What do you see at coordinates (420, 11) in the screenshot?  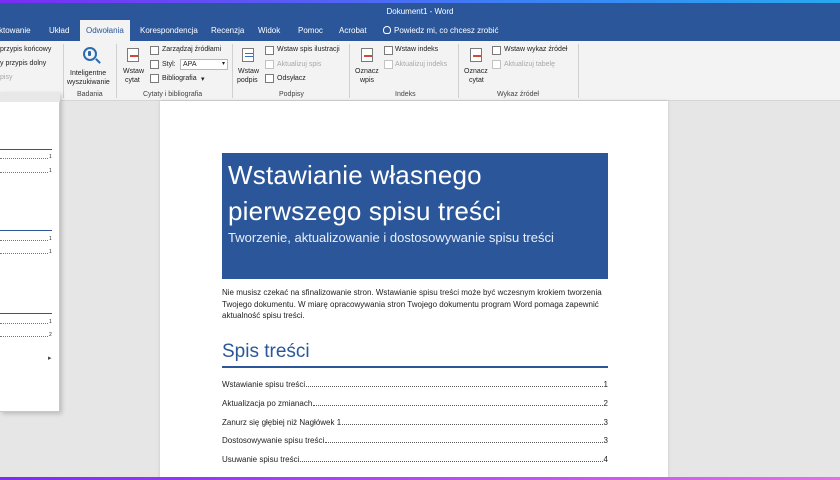 I see `window-title: Dokument1 - Word` at bounding box center [420, 11].